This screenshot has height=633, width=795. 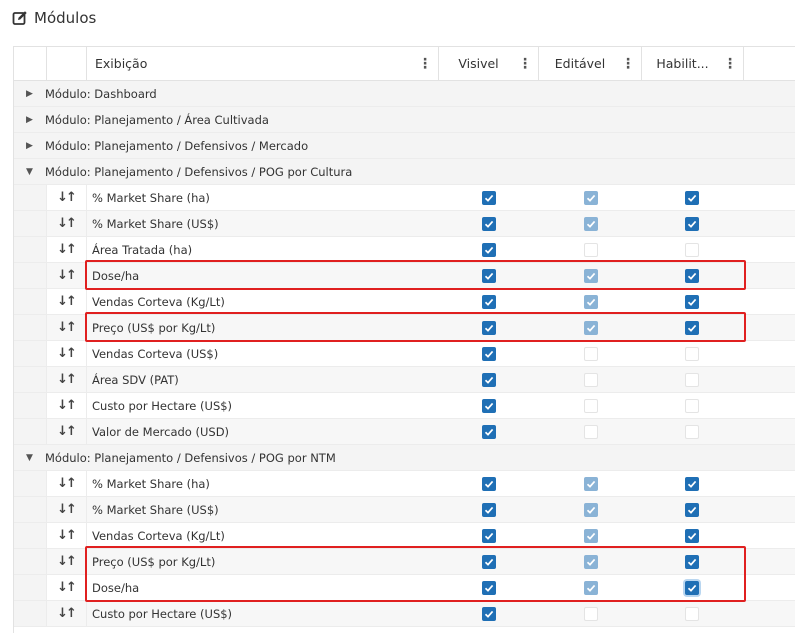 I want to click on group-row: ▶ Módulo: Dashboard, so click(x=404, y=94).